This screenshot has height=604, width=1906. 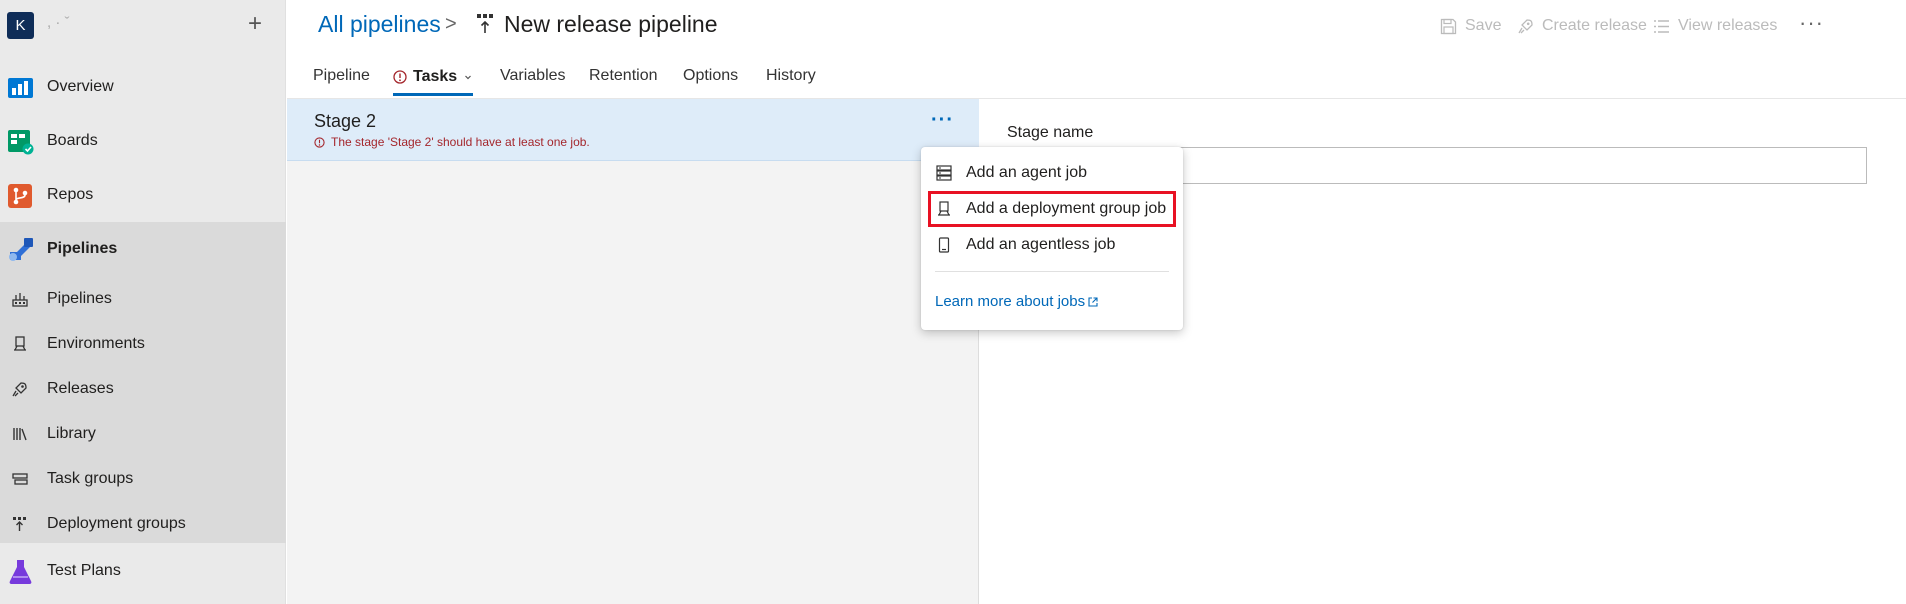 What do you see at coordinates (19, 388) in the screenshot?
I see `releases-icon` at bounding box center [19, 388].